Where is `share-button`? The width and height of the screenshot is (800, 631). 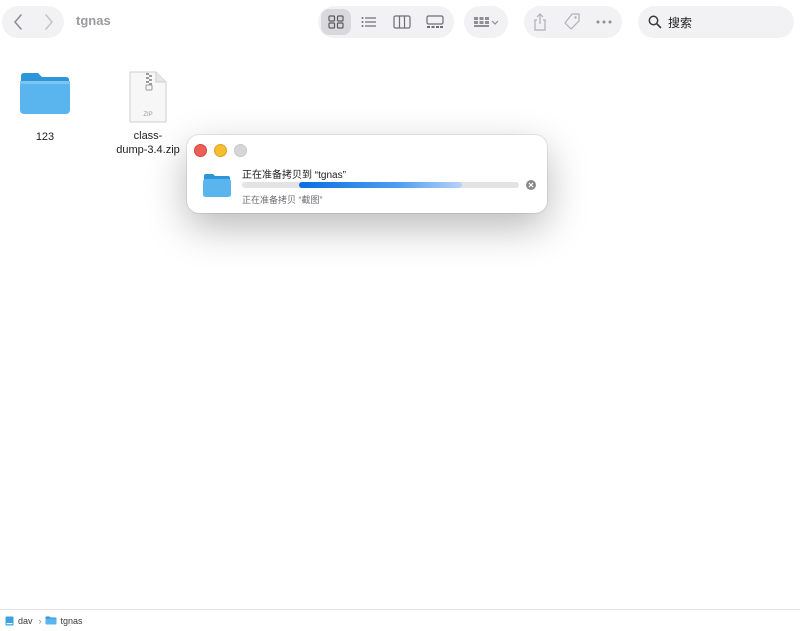 share-button is located at coordinates (540, 22).